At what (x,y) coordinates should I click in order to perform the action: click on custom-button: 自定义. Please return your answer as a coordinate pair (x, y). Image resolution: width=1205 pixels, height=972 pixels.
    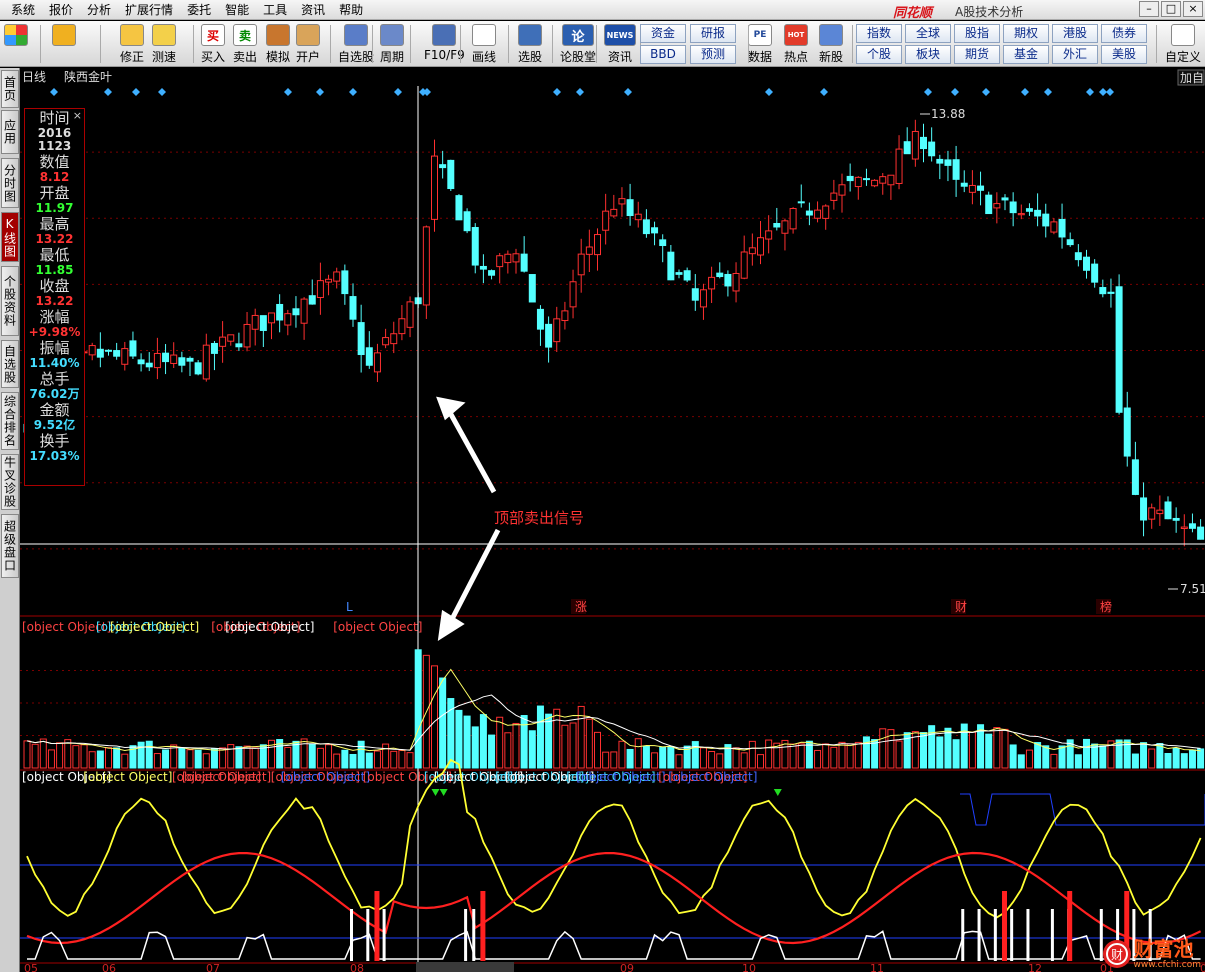
    Looking at the image, I should click on (1183, 44).